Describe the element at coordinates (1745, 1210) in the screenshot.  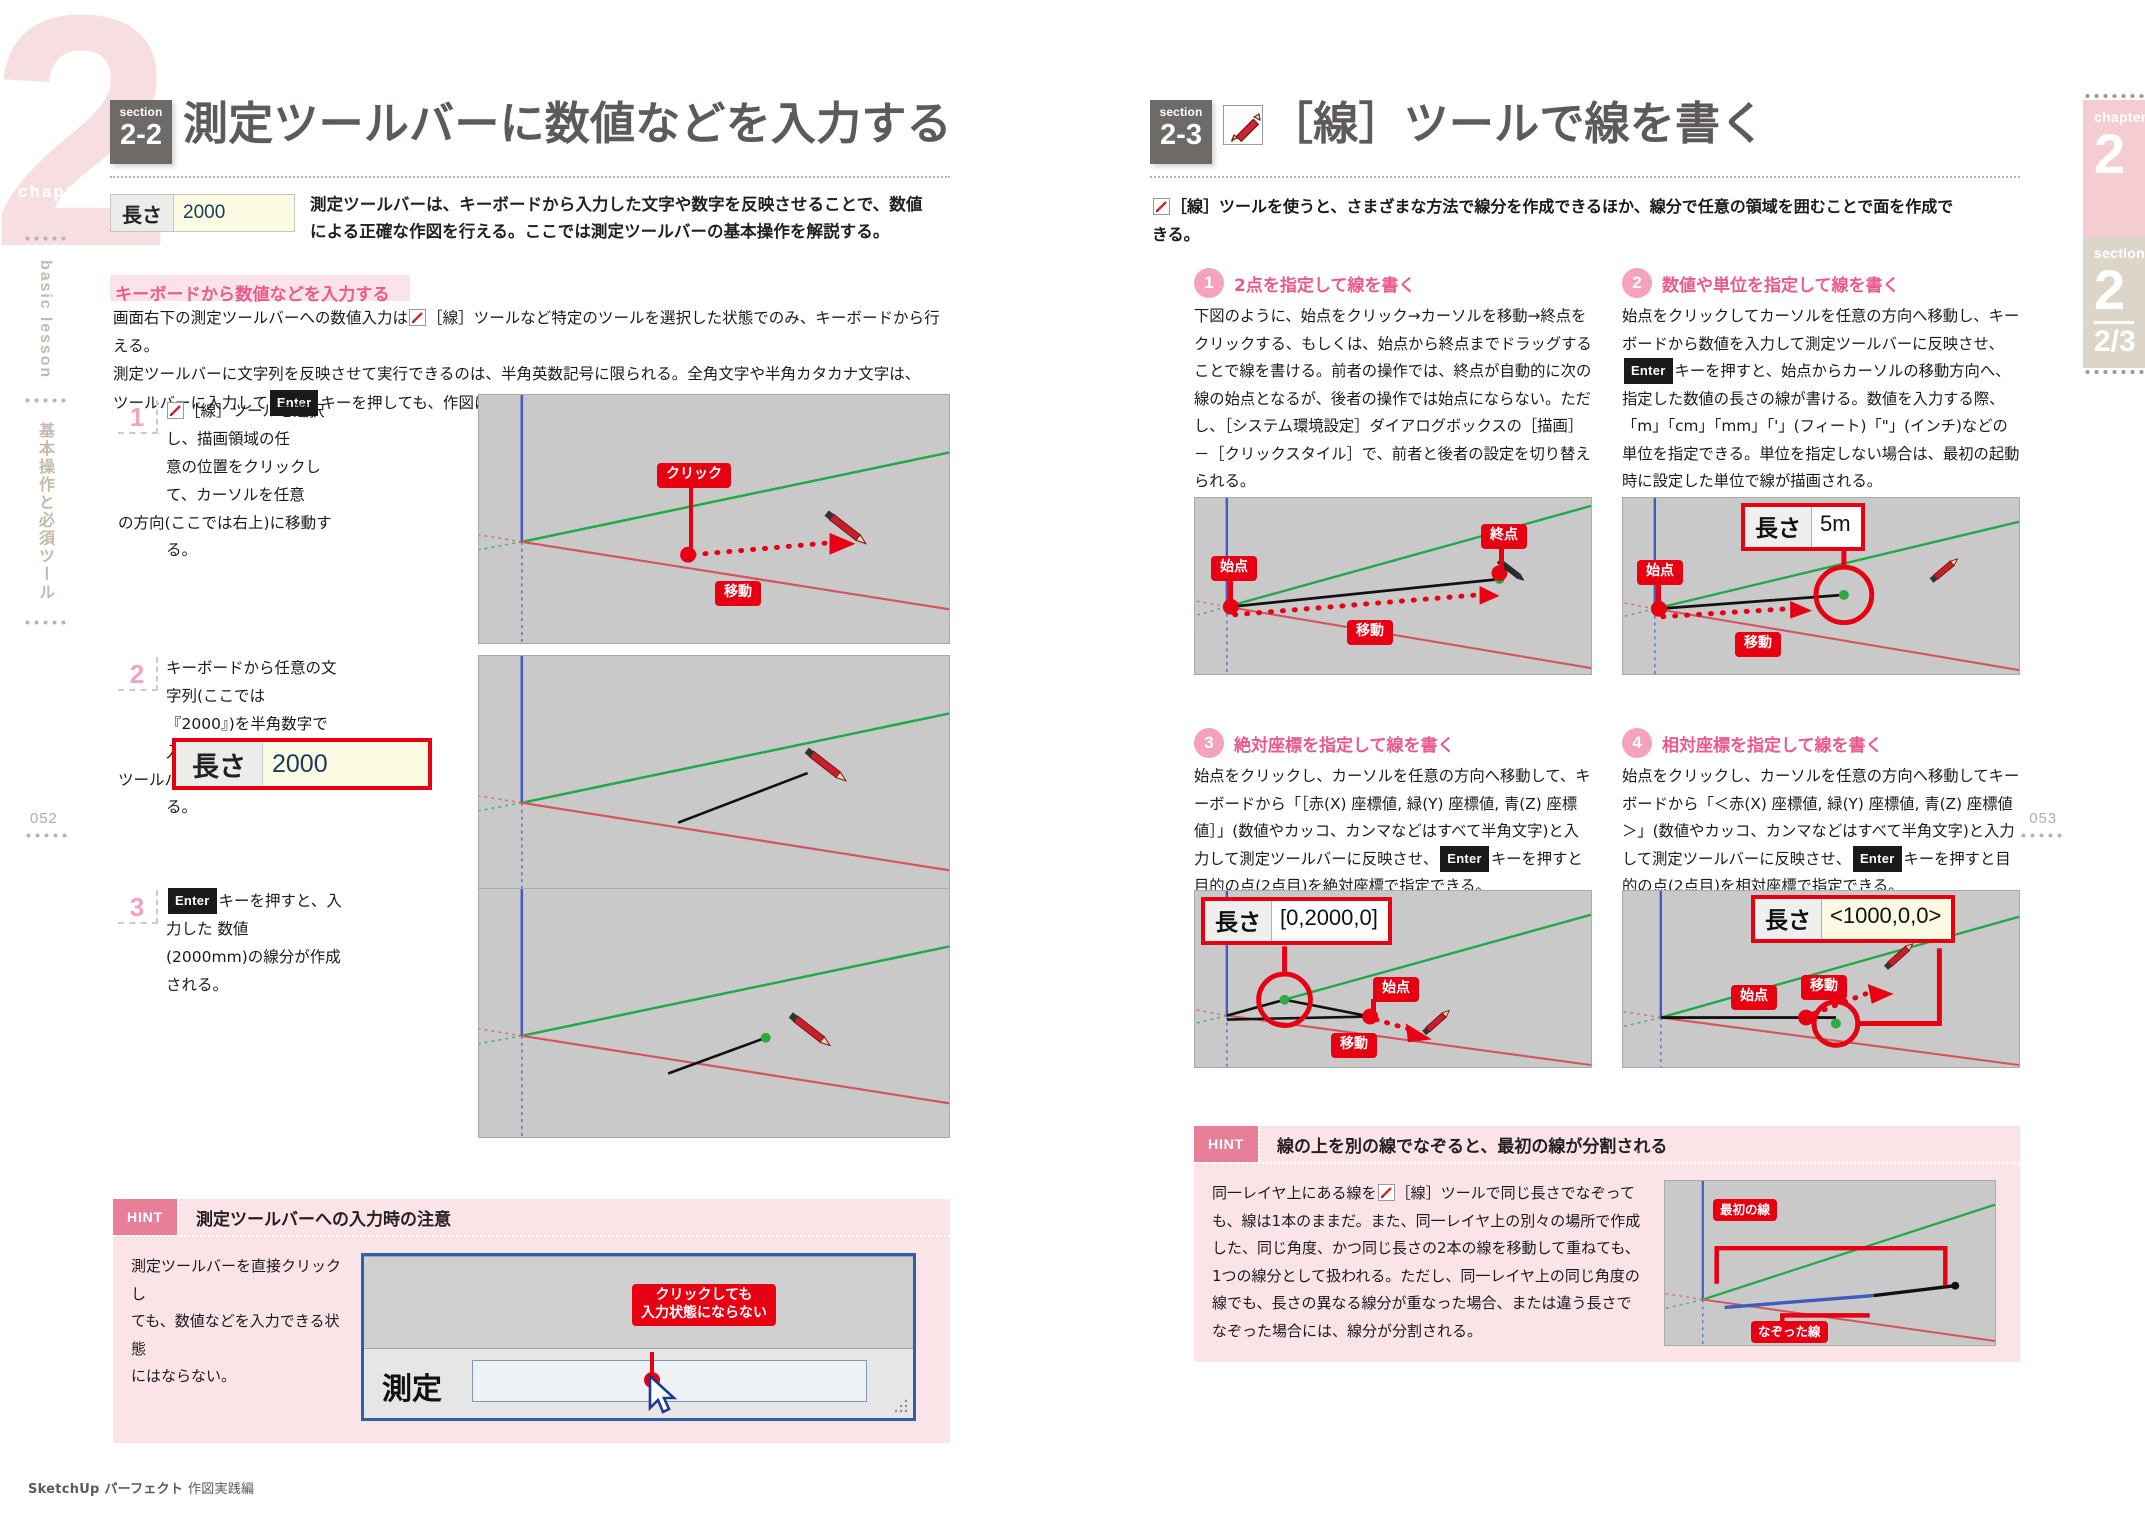
I see `callout-first-line: 最初の線` at that location.